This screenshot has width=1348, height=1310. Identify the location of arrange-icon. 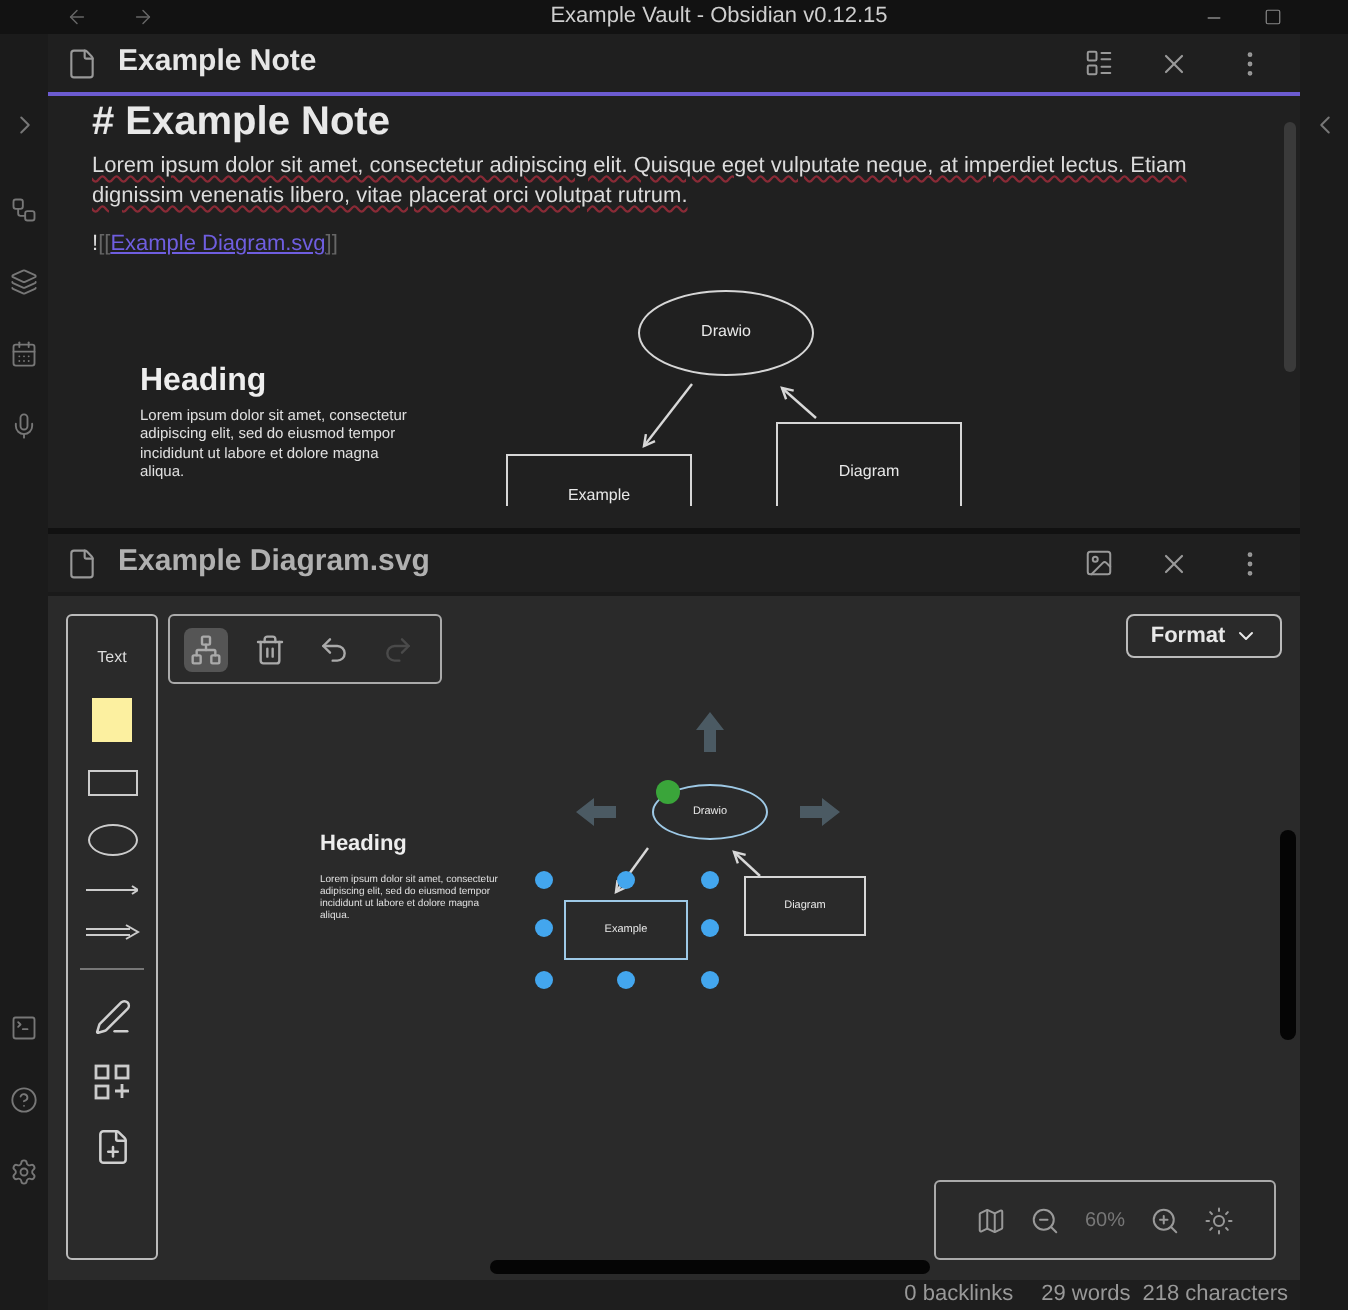
(206, 649).